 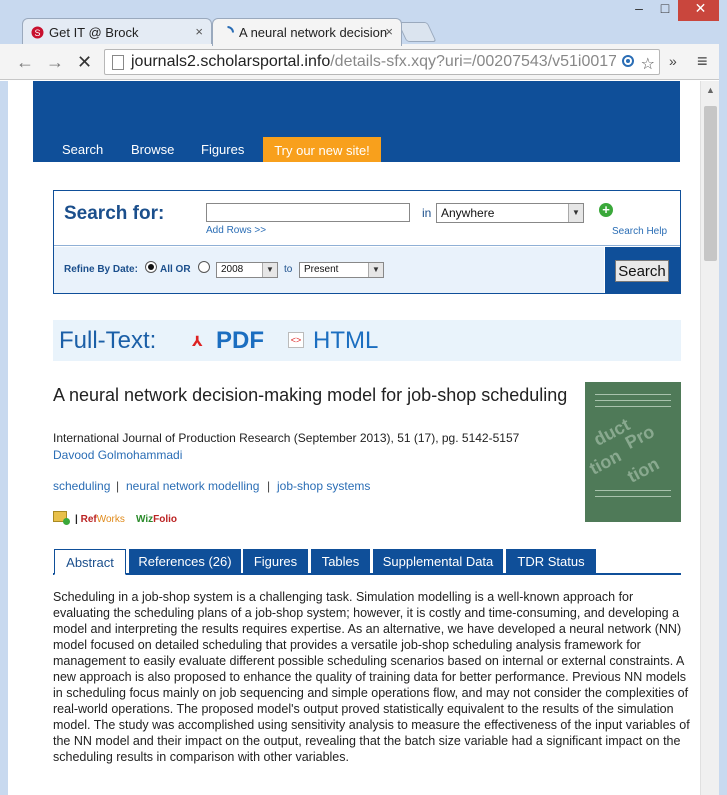 I want to click on new-tab-button, so click(x=417, y=32).